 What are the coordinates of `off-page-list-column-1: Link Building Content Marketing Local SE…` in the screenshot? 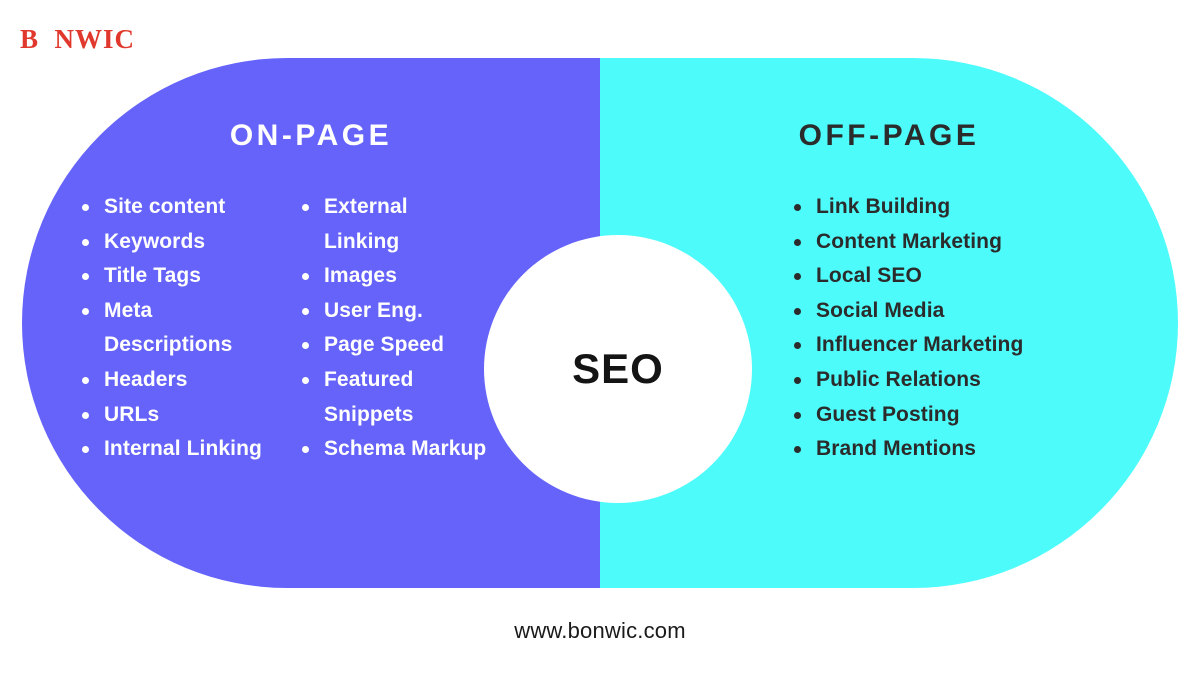 It's located at (920, 328).